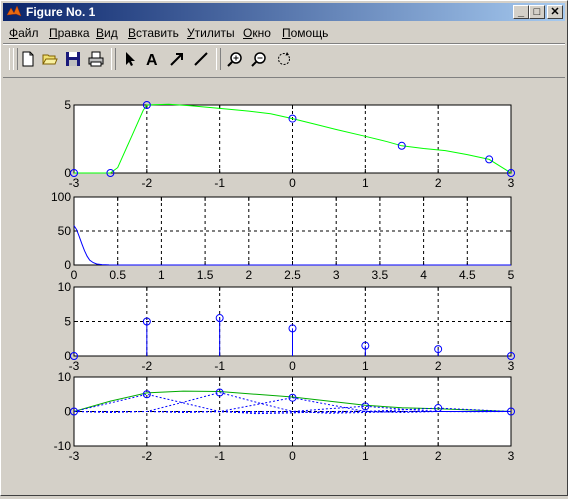  I want to click on insert-text-icon: A, so click(153, 59).